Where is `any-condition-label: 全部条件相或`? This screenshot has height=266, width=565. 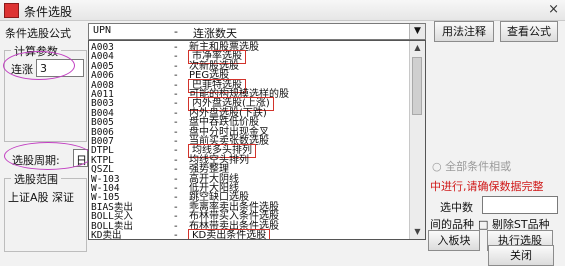 any-condition-label: 全部条件相或 is located at coordinates (478, 166).